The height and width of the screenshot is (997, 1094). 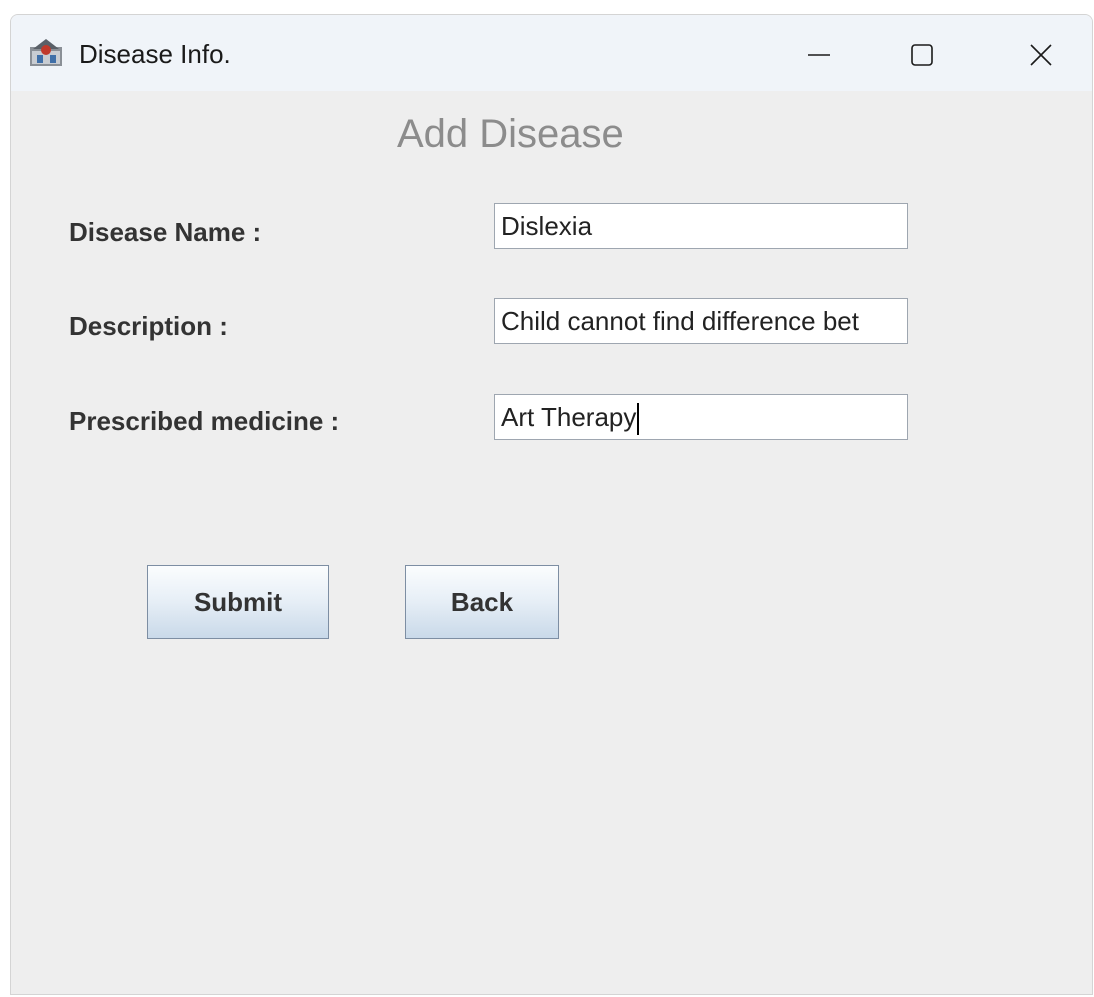 I want to click on prescribed-medicine-input: Art Therapy, so click(x=701, y=417).